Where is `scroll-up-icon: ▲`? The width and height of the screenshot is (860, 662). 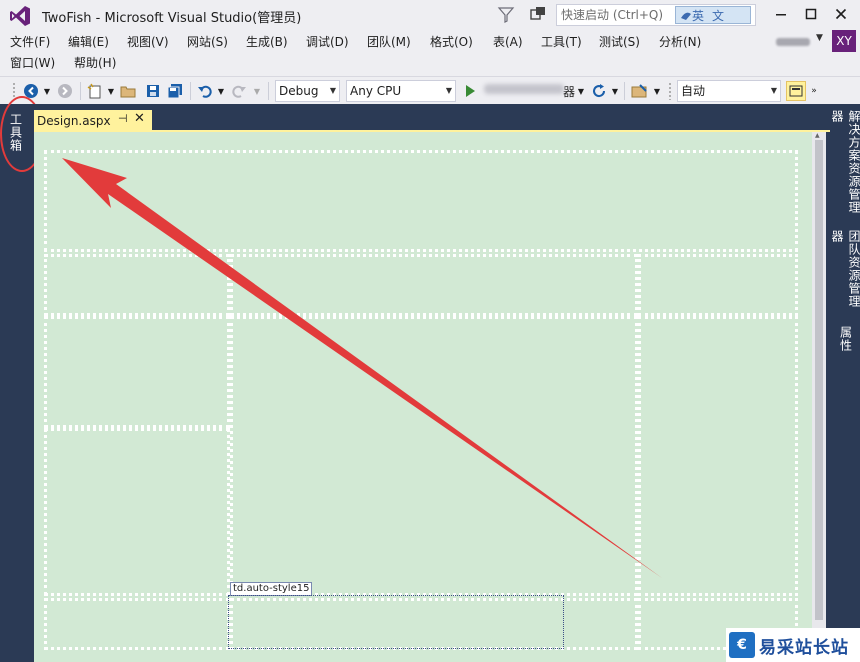 scroll-up-icon: ▲ is located at coordinates (817, 135).